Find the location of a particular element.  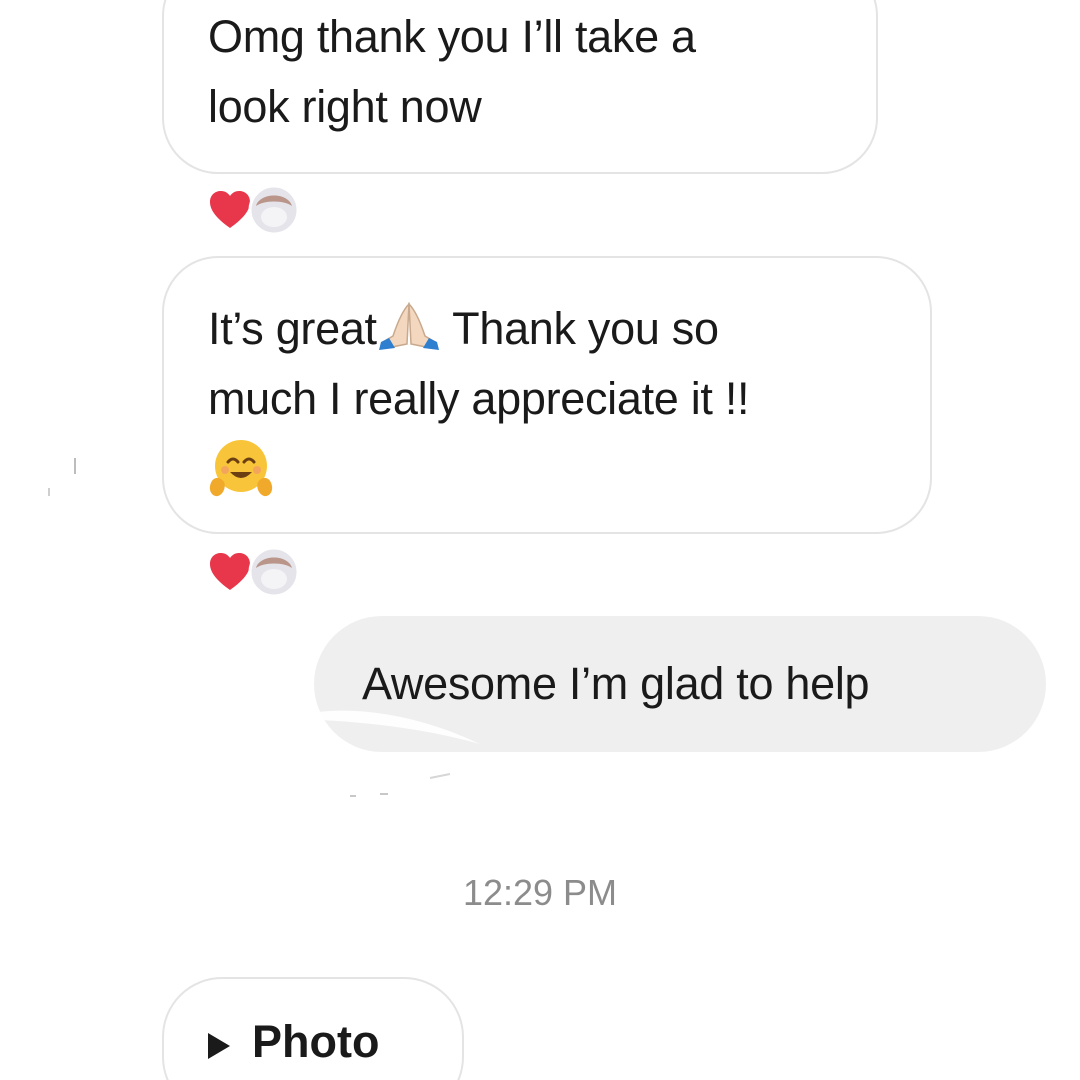

message-timestamp: 12:29 PM is located at coordinates (540, 892).